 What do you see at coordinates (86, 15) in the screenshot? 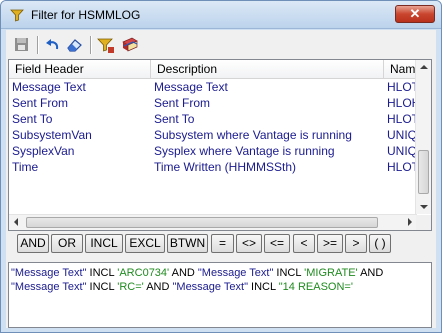
I see `window-title: Filter for HSMMLOG` at bounding box center [86, 15].